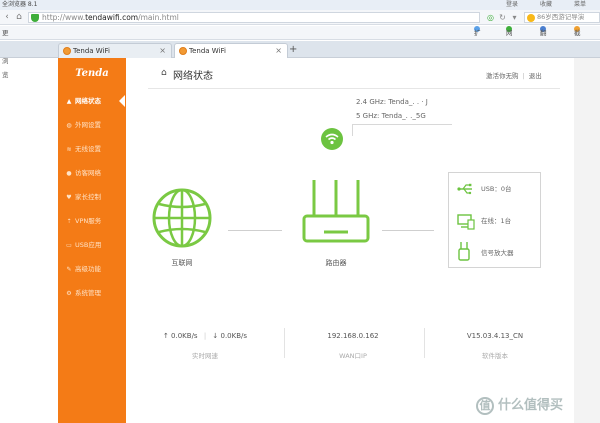 Image resolution: width=600 pixels, height=423 pixels. What do you see at coordinates (92, 245) in the screenshot?
I see `sidebar-item-usb: ▭ USB应用` at bounding box center [92, 245].